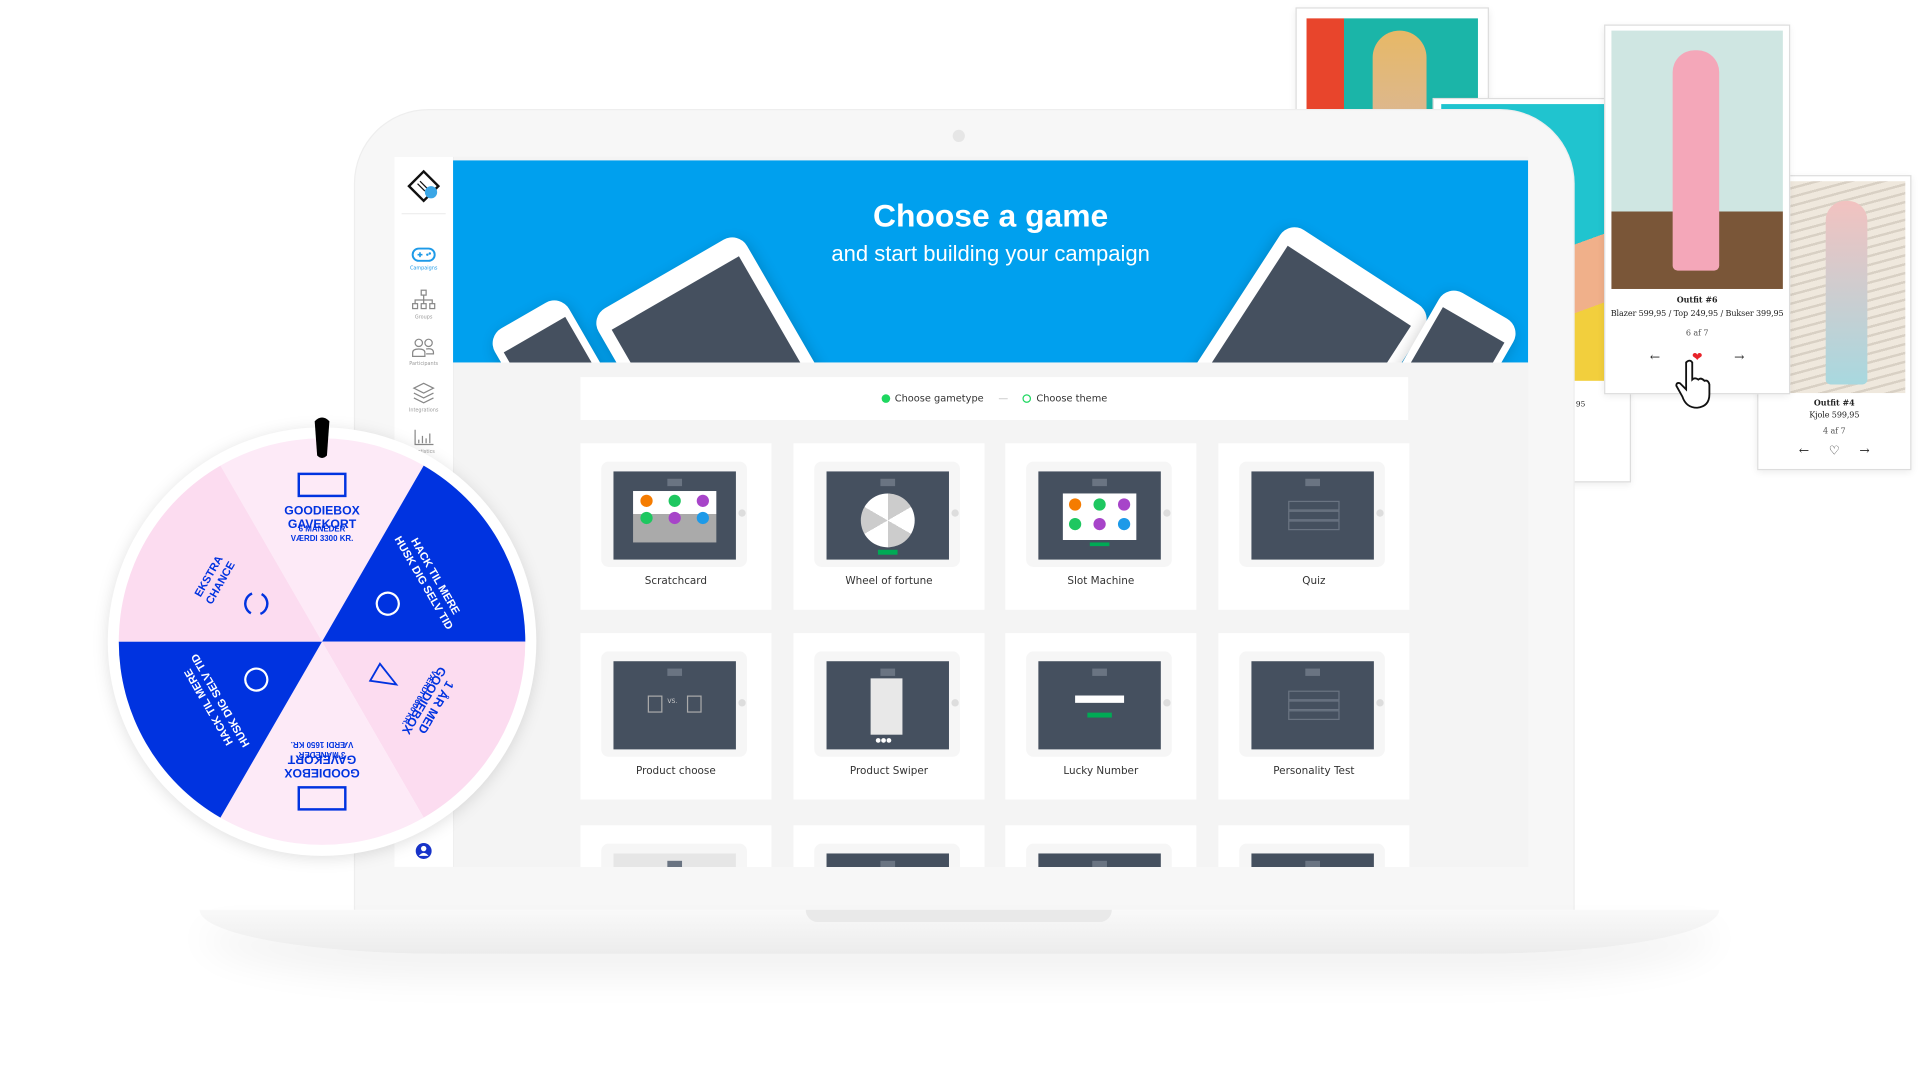 The width and height of the screenshot is (1920, 1080). What do you see at coordinates (1027, 398) in the screenshot?
I see `step-pending-icon` at bounding box center [1027, 398].